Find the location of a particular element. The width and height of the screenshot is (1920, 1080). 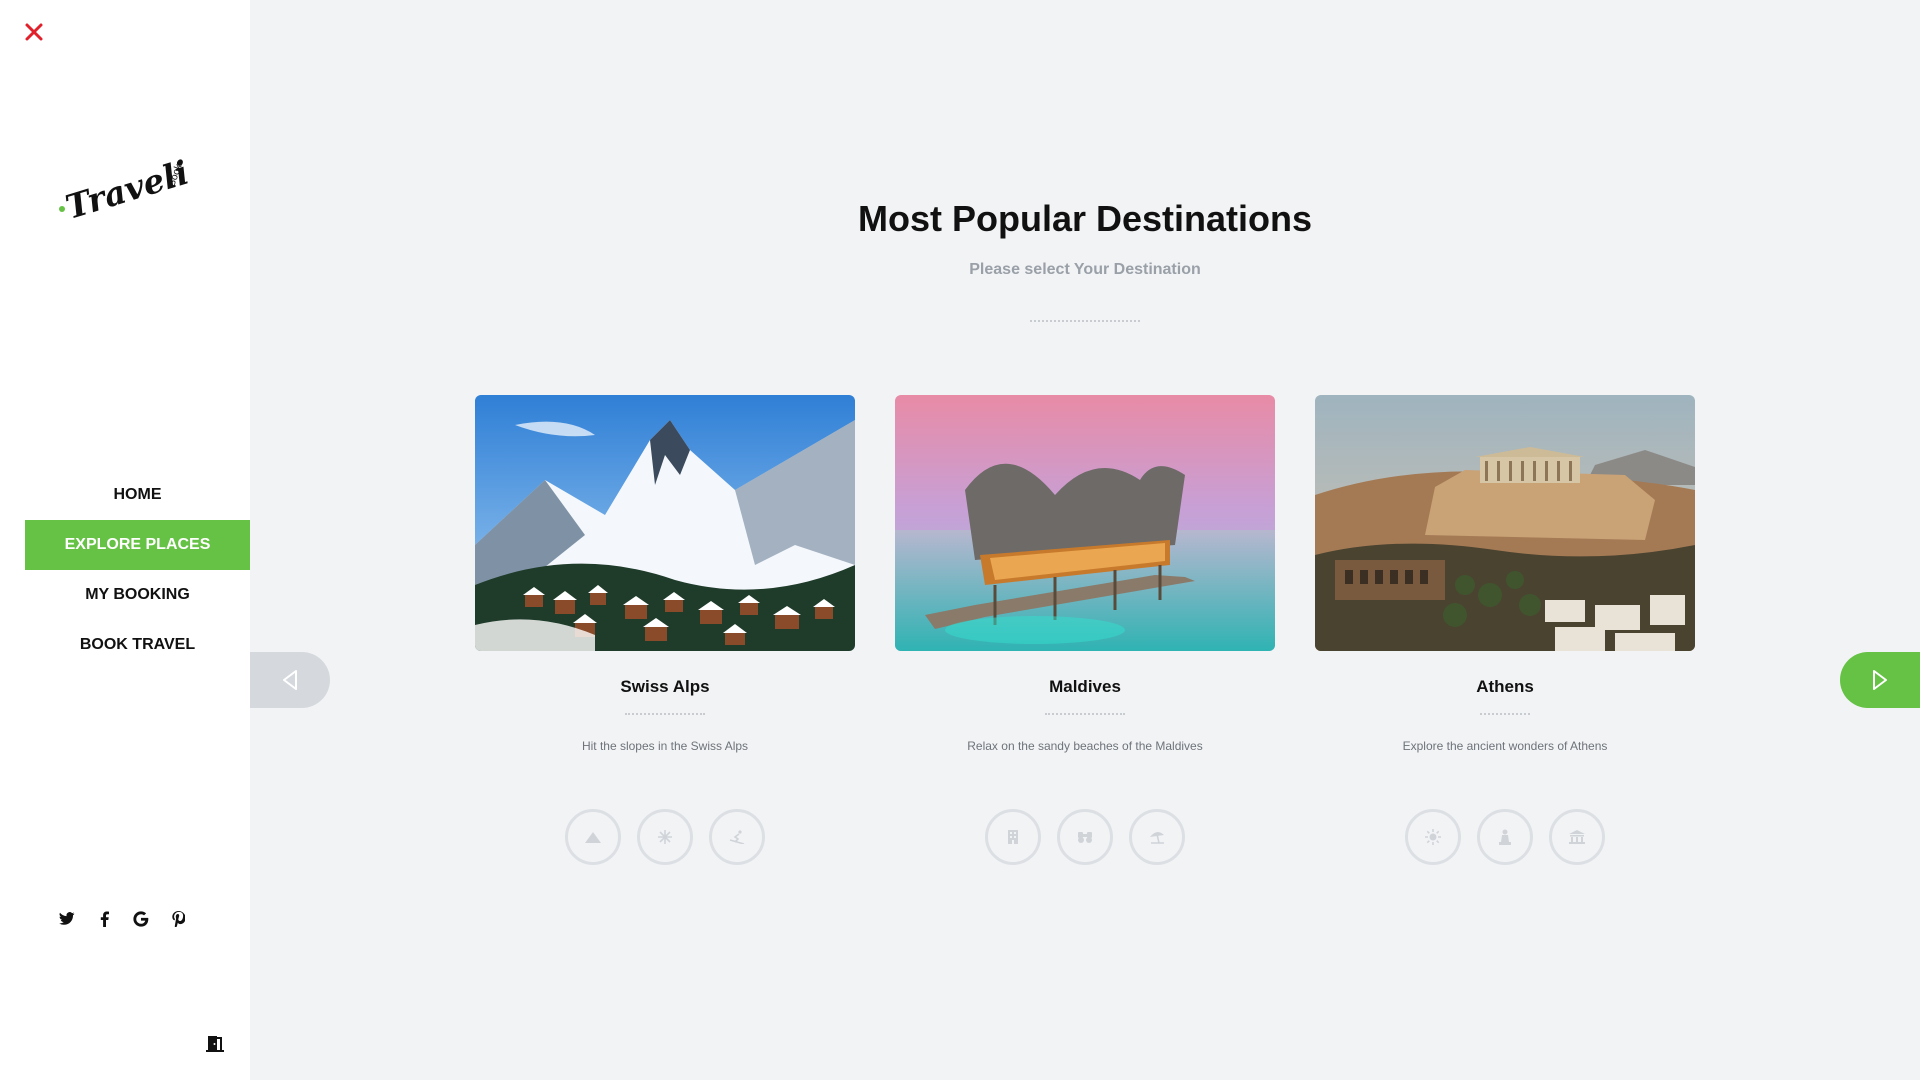

logo: Traveli Book is located at coordinates (130, 186).